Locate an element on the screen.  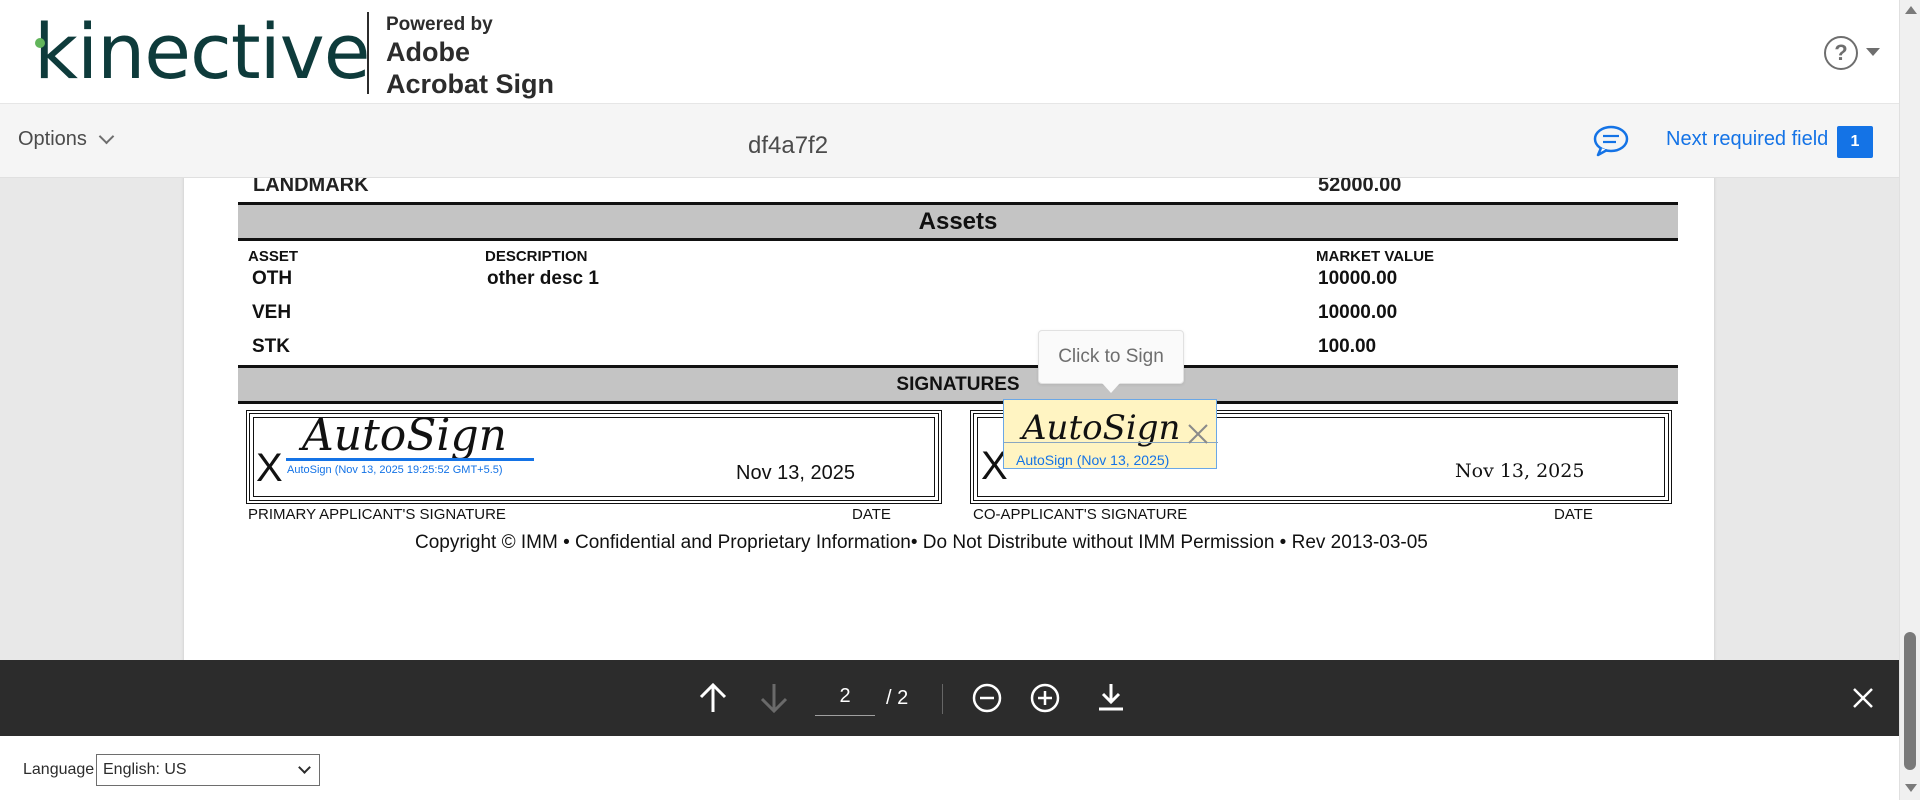
description-cell: other desc 1 is located at coordinates (543, 278).